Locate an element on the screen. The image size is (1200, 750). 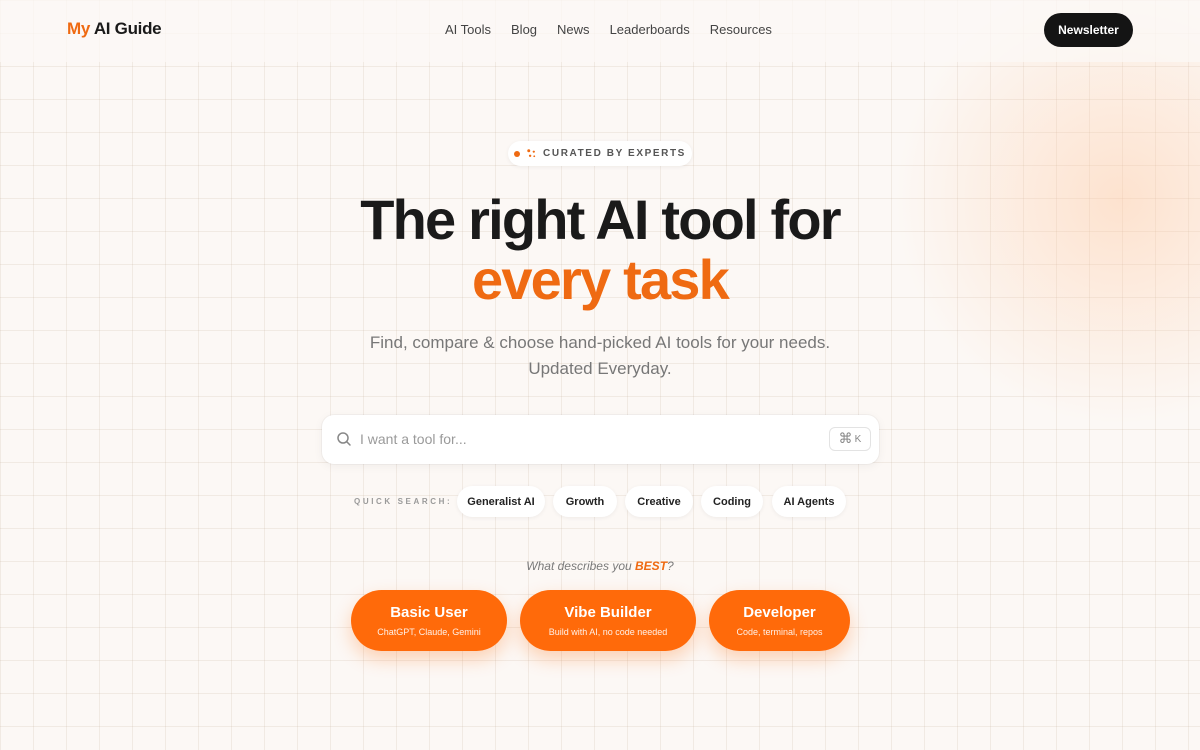
site-logo: My AI Guide is located at coordinates (114, 29).